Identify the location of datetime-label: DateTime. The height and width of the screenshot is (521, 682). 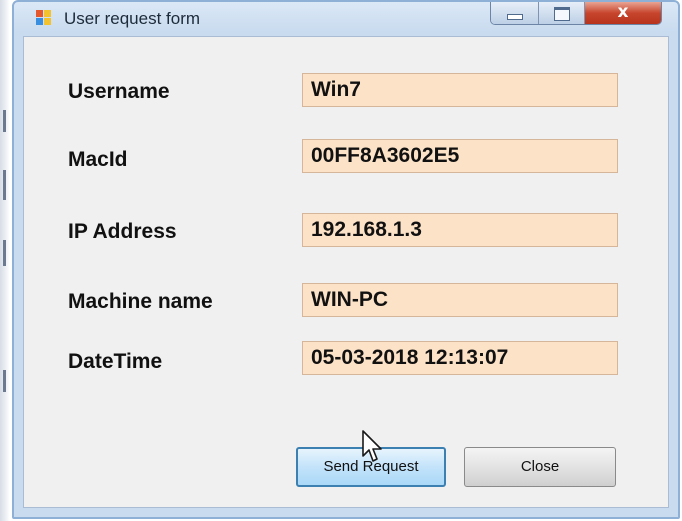
(115, 361).